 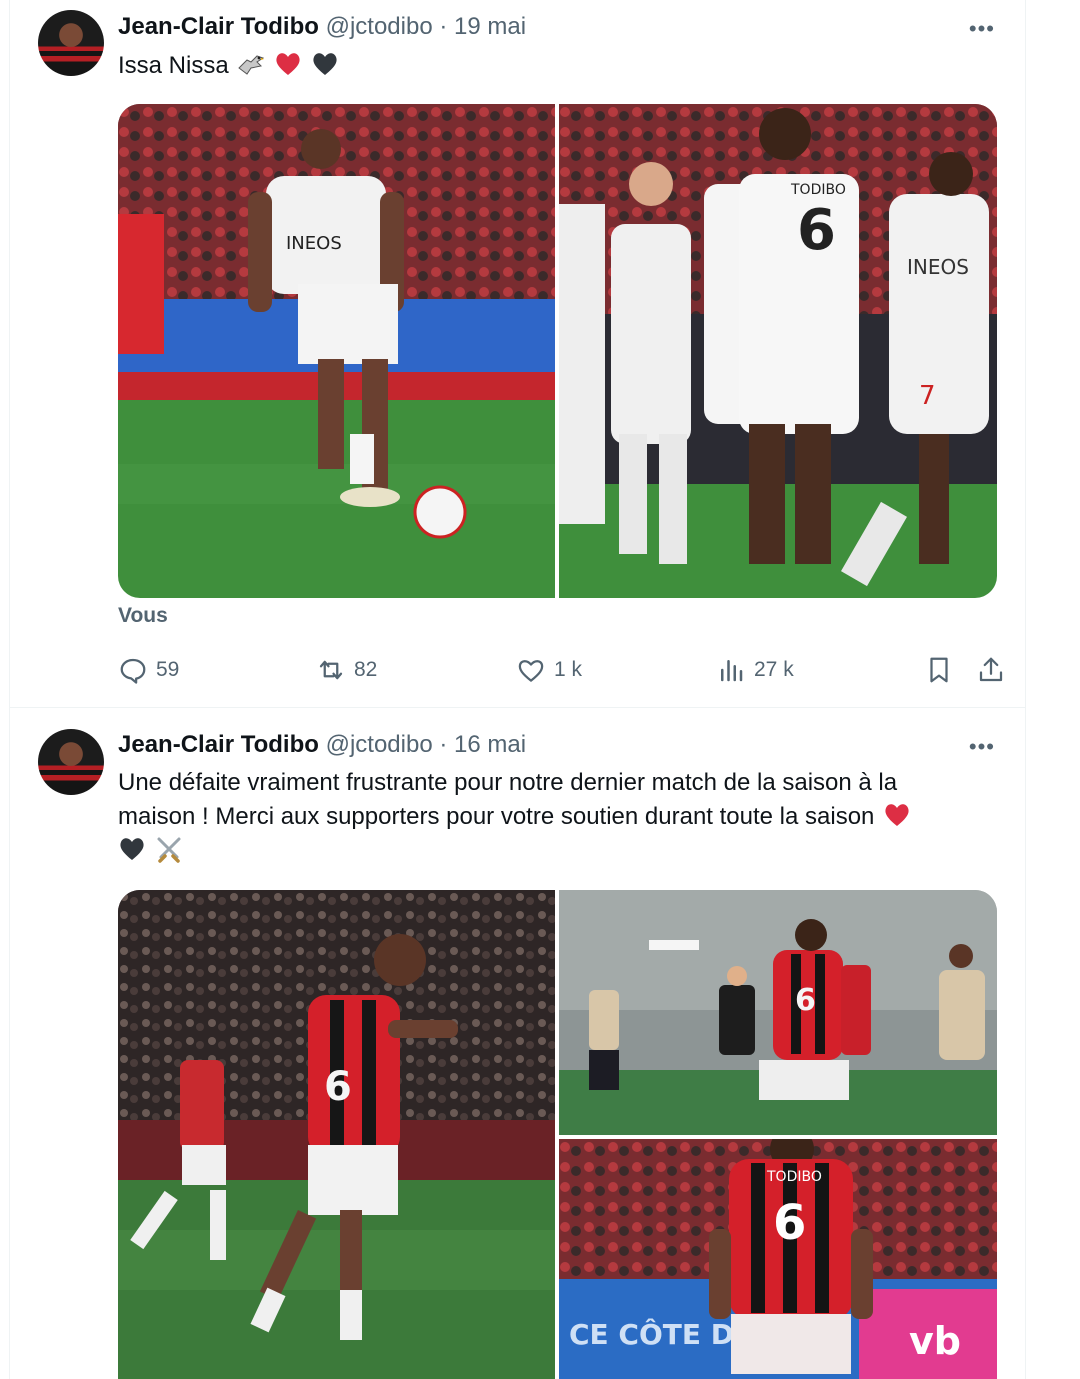 I want to click on tweet-header: Jean-Clair Todibo @jctodibo · 19 mai, so click(x=322, y=27).